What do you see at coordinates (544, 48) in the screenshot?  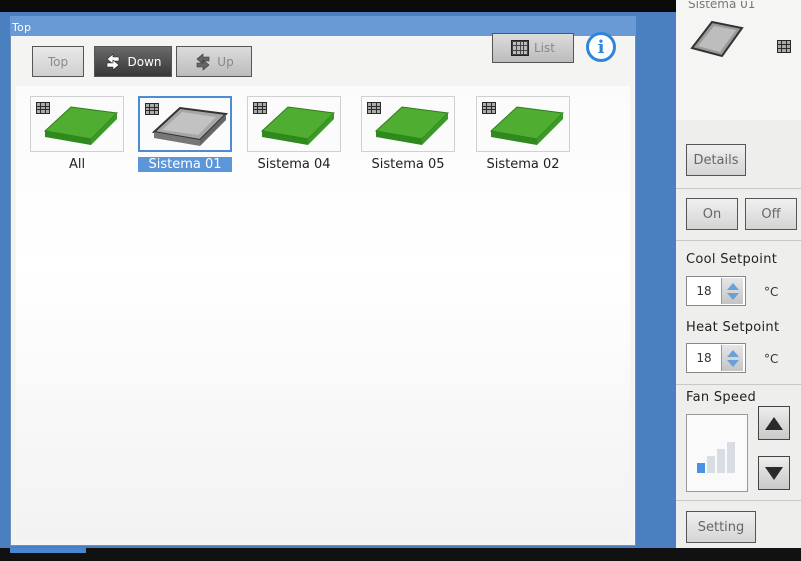 I see `list-button-label: List` at bounding box center [544, 48].